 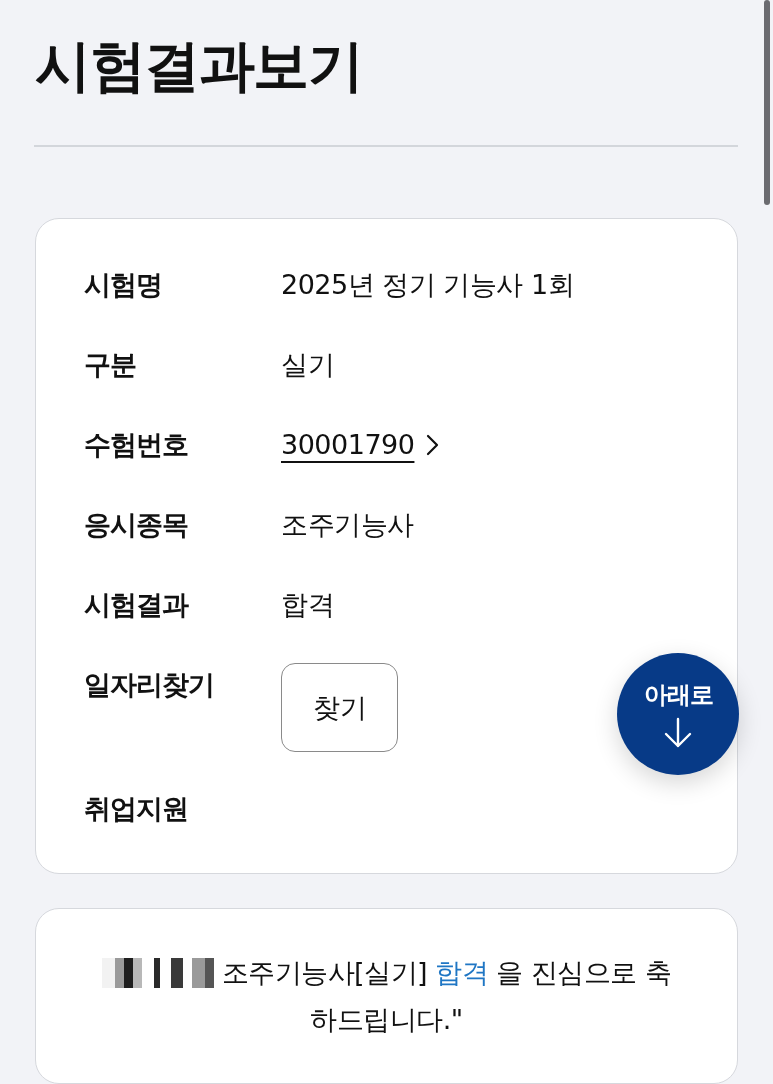 I want to click on field-label: 응시종목, so click(x=136, y=525).